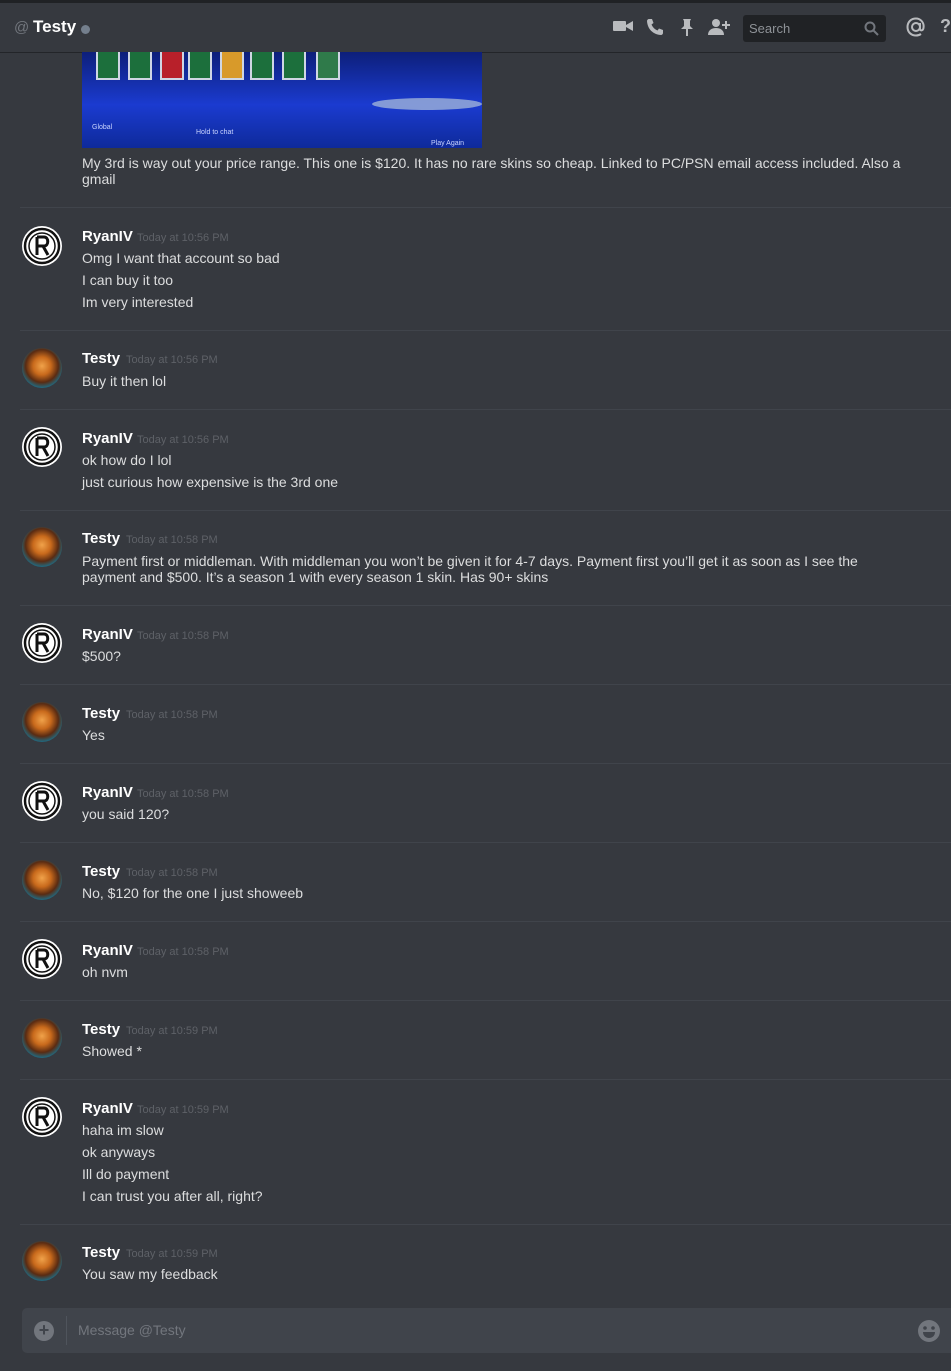 The height and width of the screenshot is (1371, 951). I want to click on message-line: Omg I want that account so bad, so click(181, 258).